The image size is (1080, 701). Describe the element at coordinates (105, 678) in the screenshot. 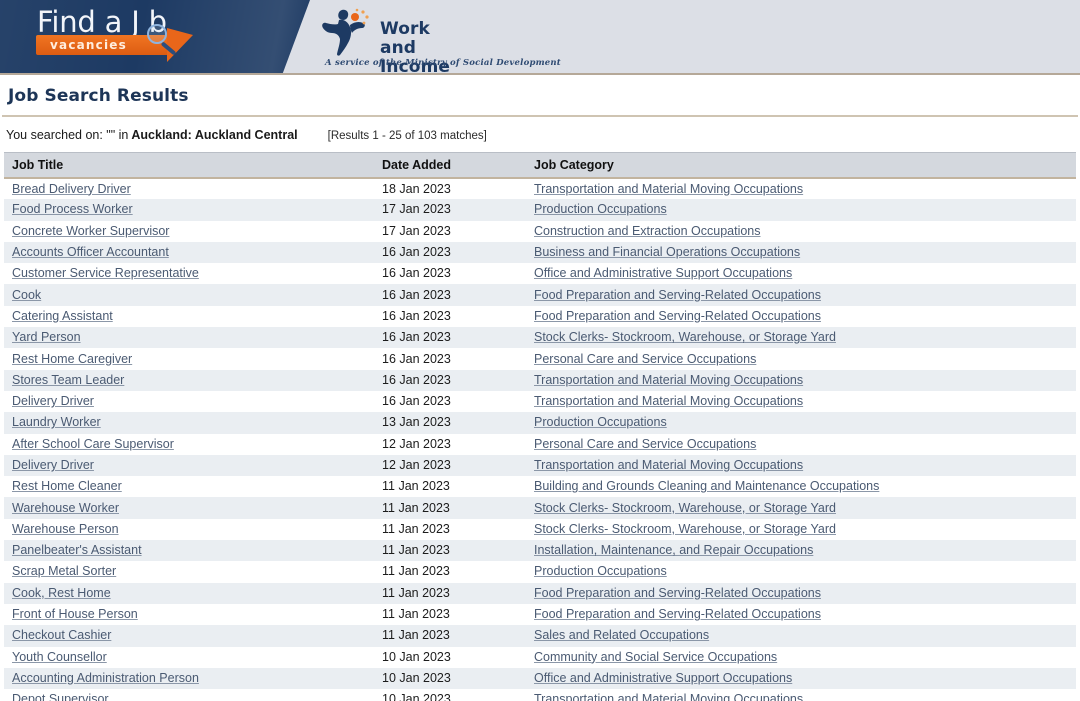

I see `job-title-link: Accounting Administration Person` at that location.